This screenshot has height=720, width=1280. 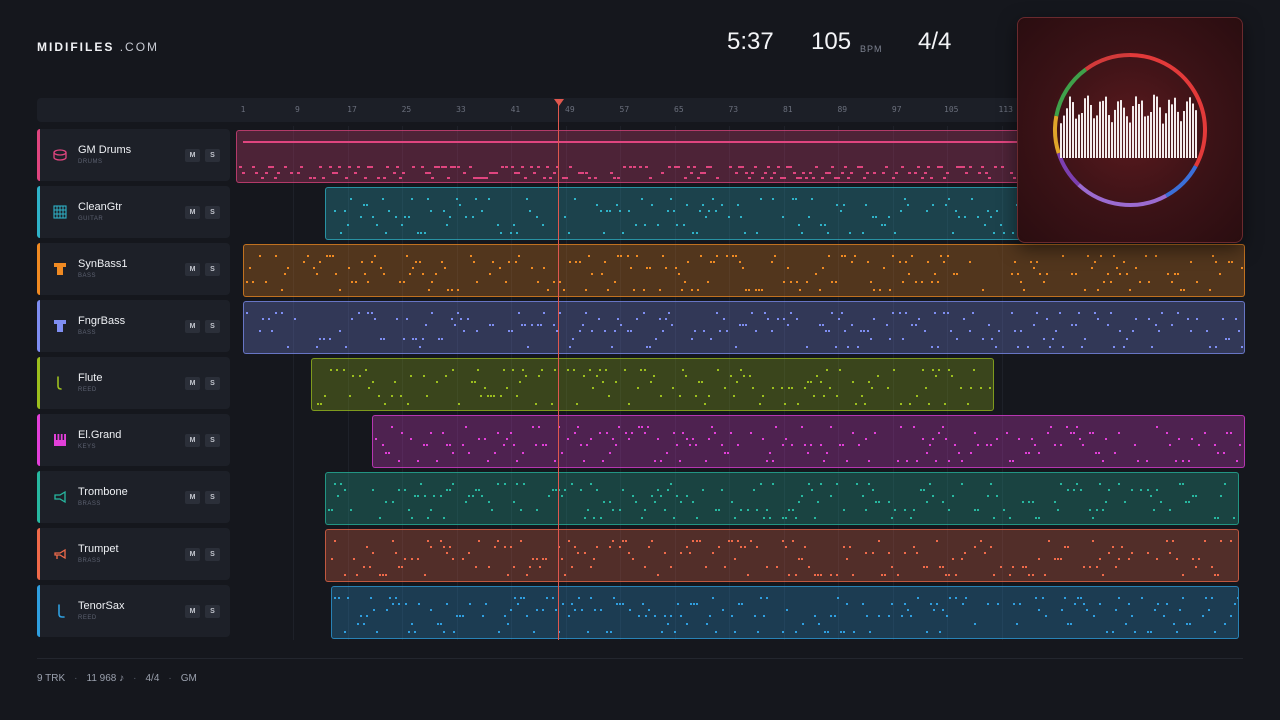 I want to click on track-header: El.Grand KEYS M S, so click(x=133, y=440).